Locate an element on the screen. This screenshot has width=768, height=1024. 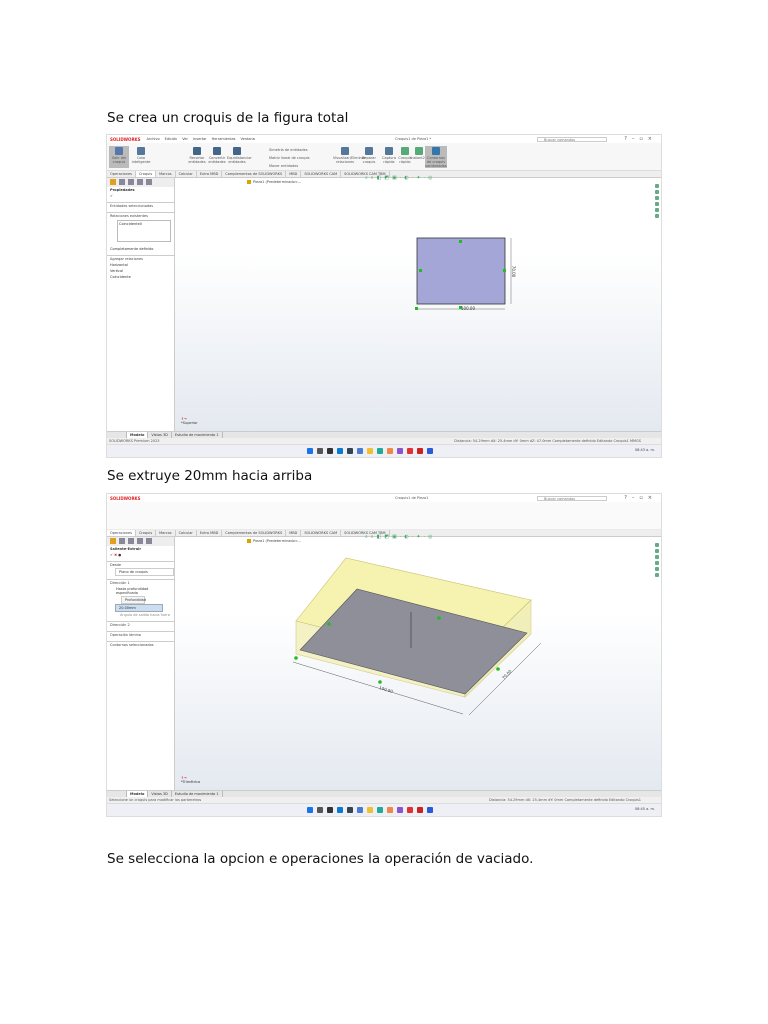
clock: 08:43 a. m. is located at coordinates (645, 450).